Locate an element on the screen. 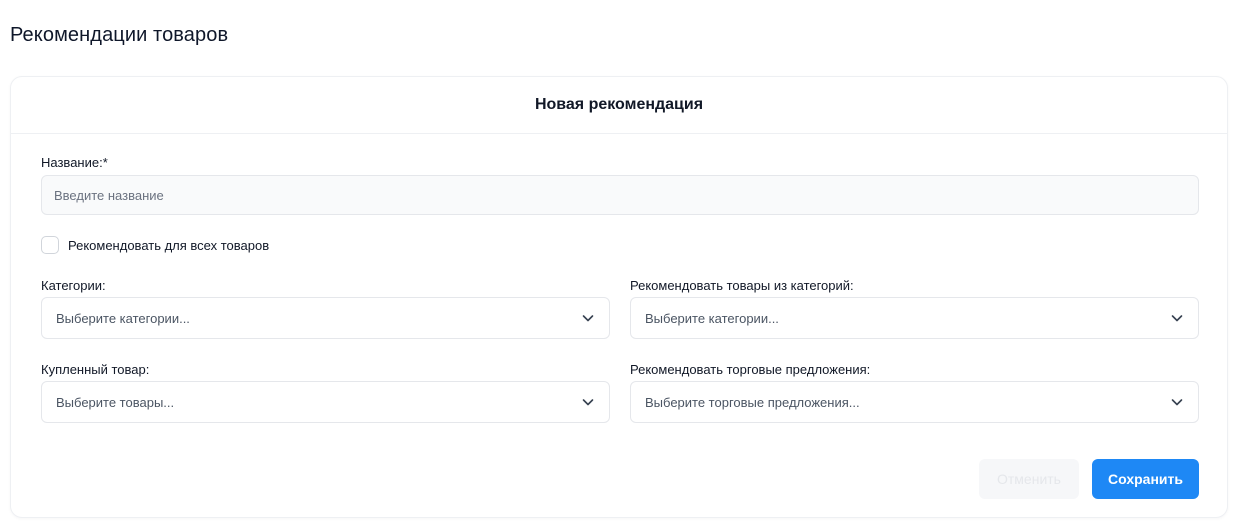 The image size is (1243, 530). recommend-all-checkbox is located at coordinates (50, 245).